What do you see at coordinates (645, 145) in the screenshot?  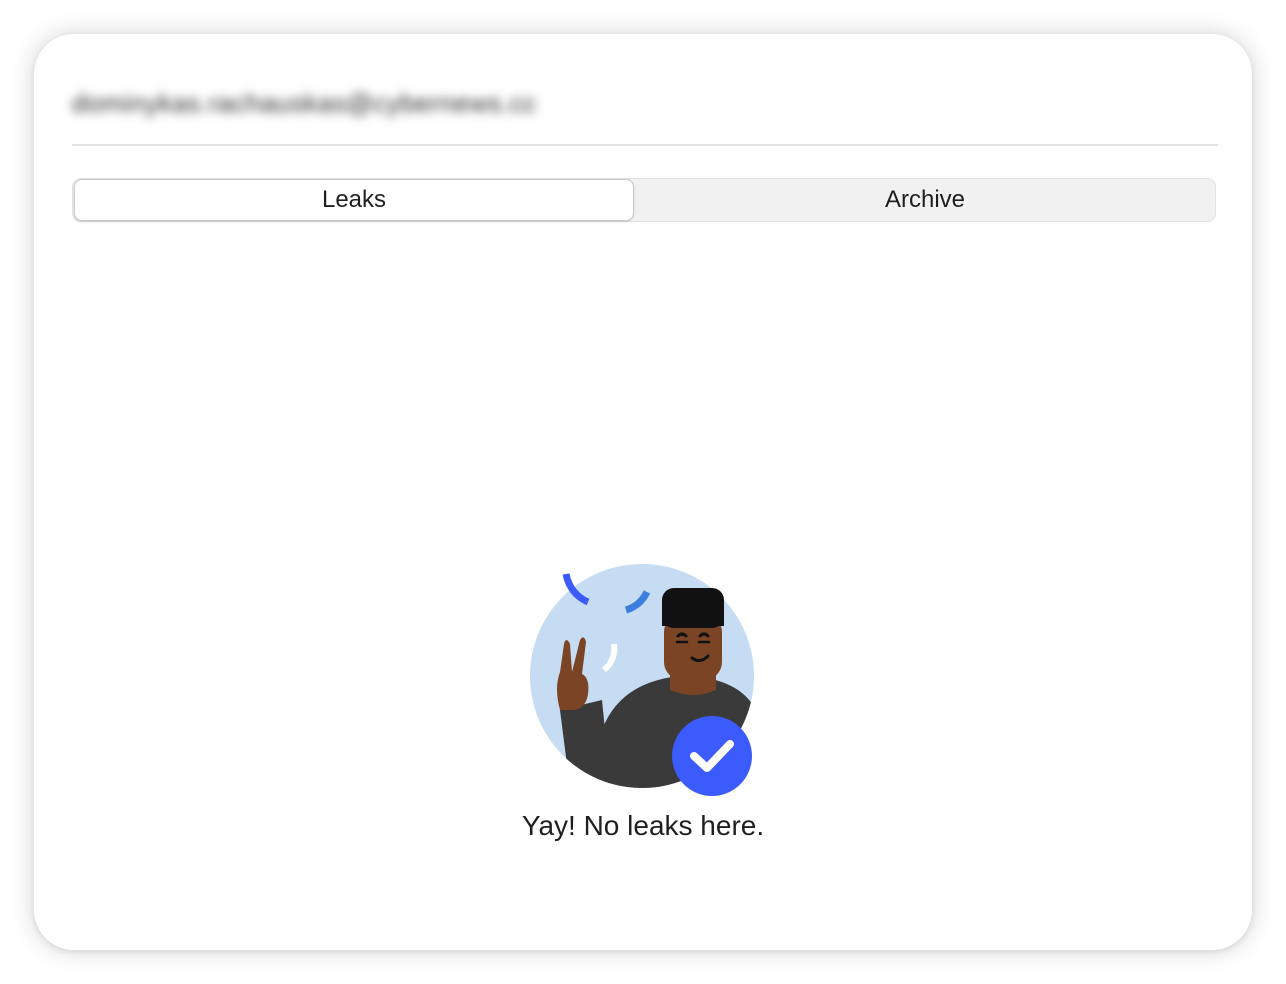 I see `header-divider` at bounding box center [645, 145].